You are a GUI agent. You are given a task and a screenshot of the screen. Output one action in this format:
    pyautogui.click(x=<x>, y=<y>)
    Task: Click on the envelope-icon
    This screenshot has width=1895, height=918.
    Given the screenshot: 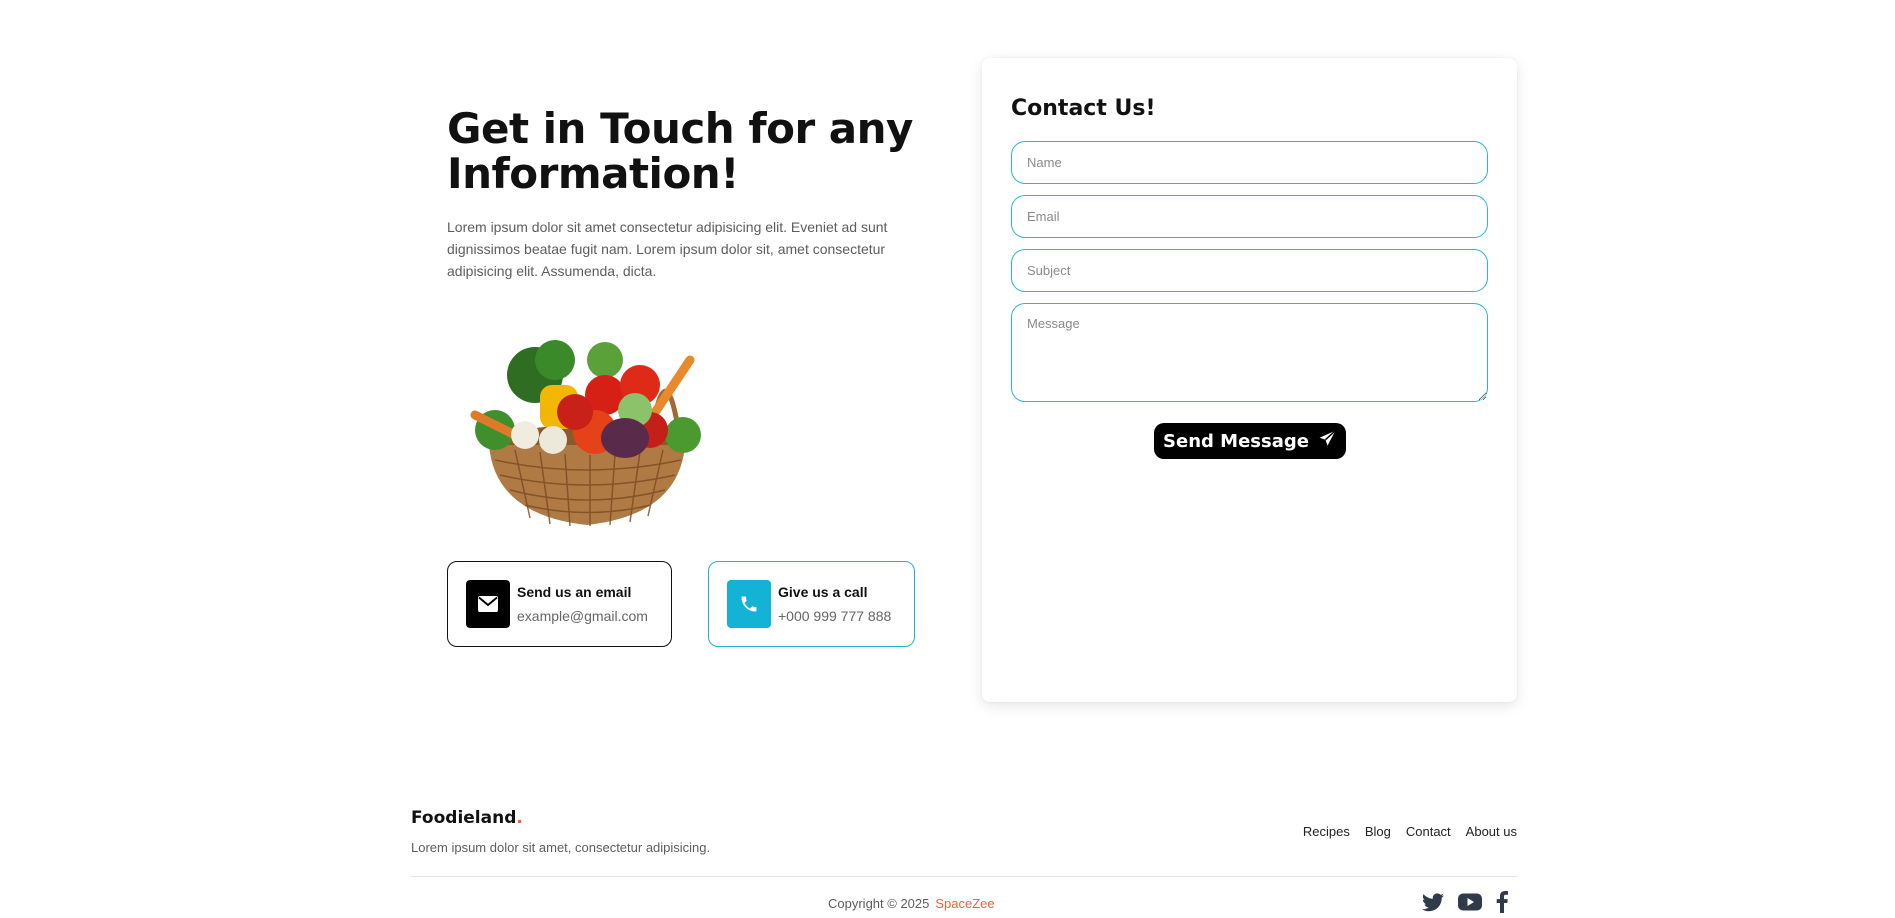 What is the action you would take?
    pyautogui.click(x=488, y=604)
    